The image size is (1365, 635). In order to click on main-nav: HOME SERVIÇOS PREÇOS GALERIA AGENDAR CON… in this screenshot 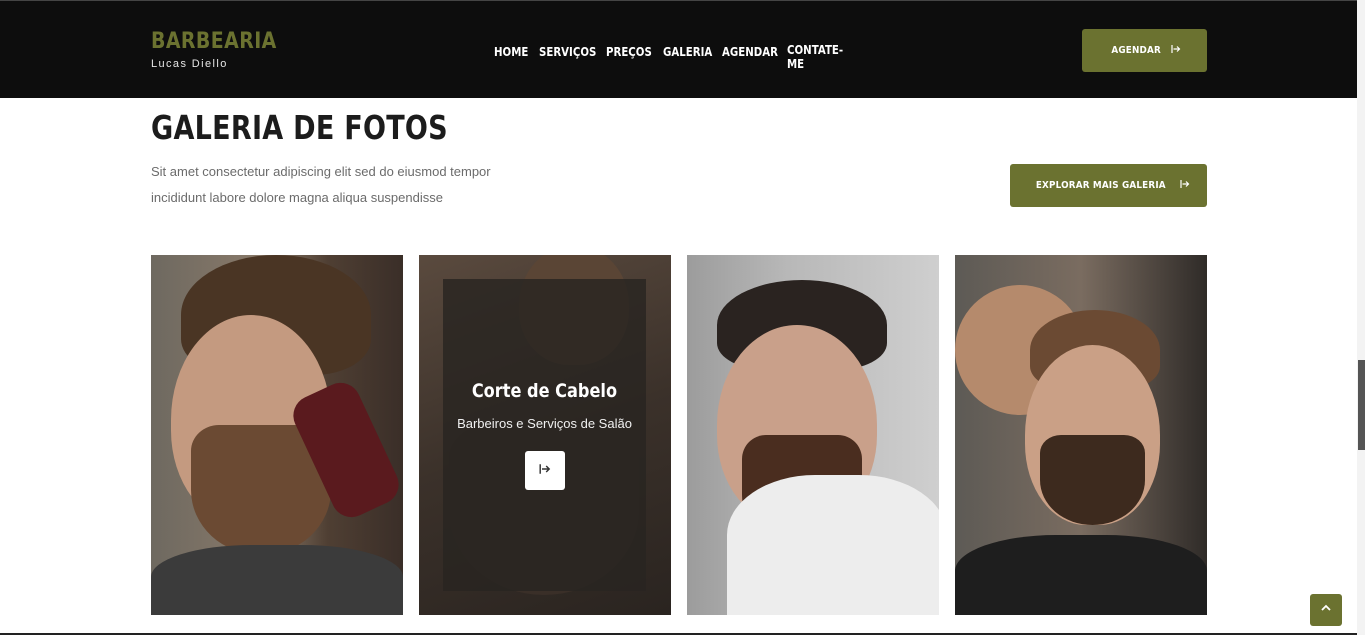, I will do `click(675, 57)`.